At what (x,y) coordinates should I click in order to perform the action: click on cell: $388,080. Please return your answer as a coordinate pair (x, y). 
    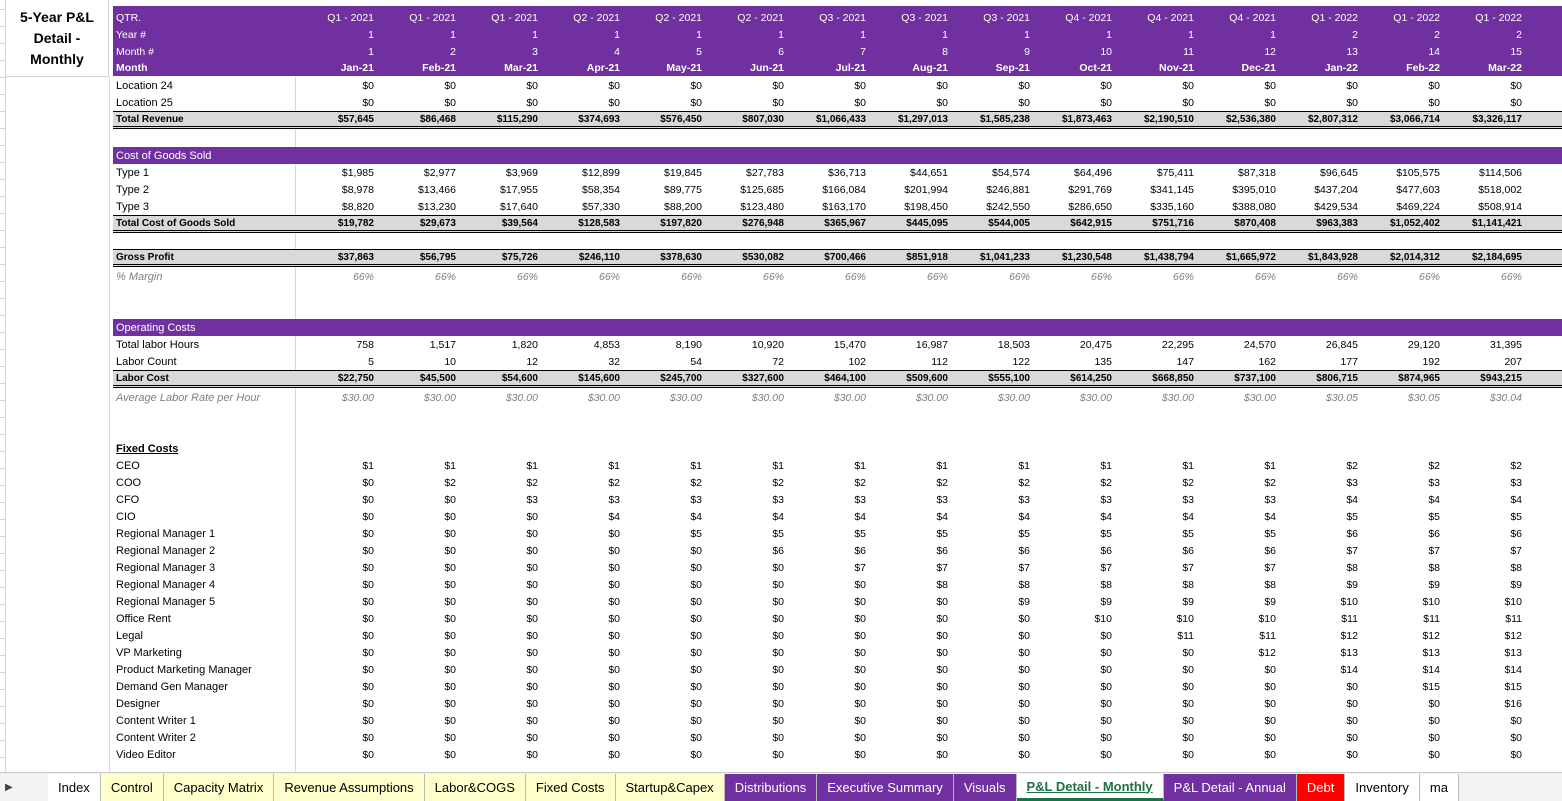
    Looking at the image, I should click on (1238, 207).